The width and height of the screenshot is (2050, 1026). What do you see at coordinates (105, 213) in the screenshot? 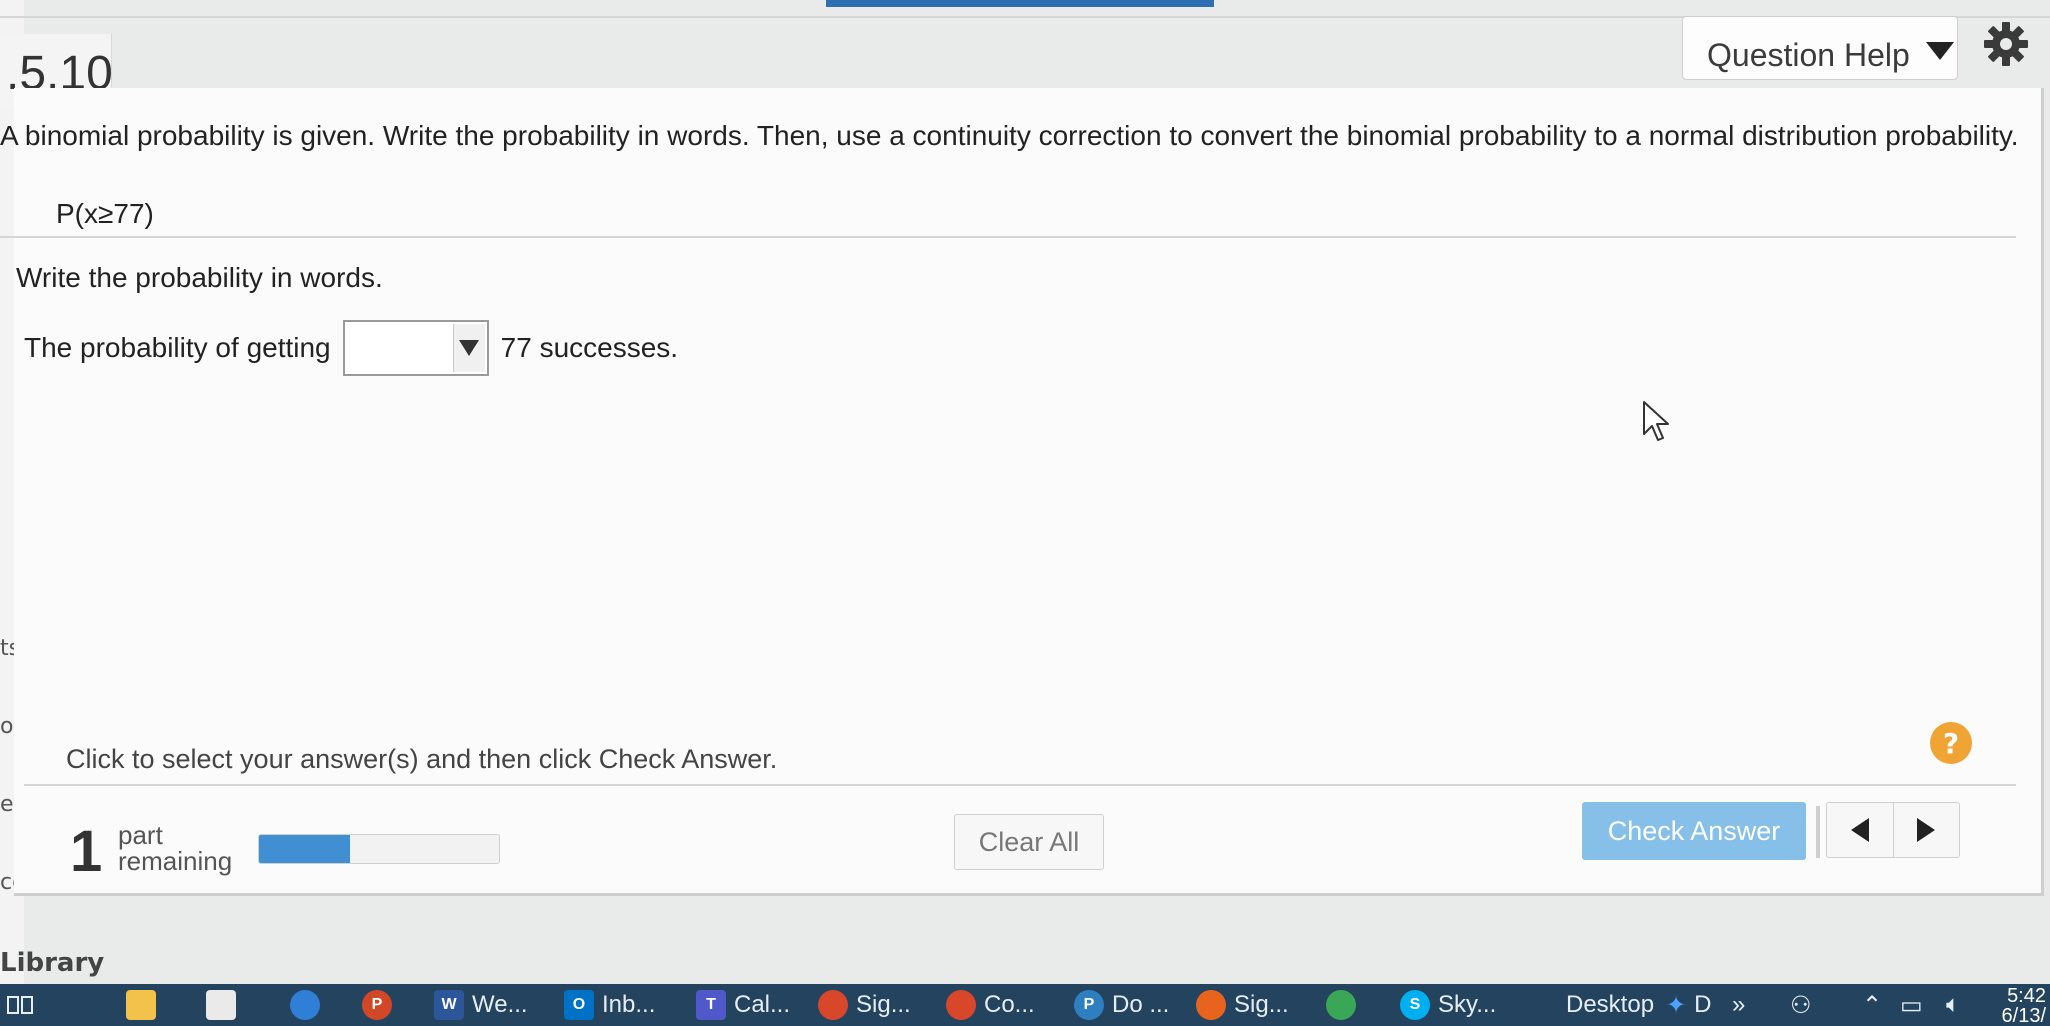
I see `probability-expression: P(x≥77)` at bounding box center [105, 213].